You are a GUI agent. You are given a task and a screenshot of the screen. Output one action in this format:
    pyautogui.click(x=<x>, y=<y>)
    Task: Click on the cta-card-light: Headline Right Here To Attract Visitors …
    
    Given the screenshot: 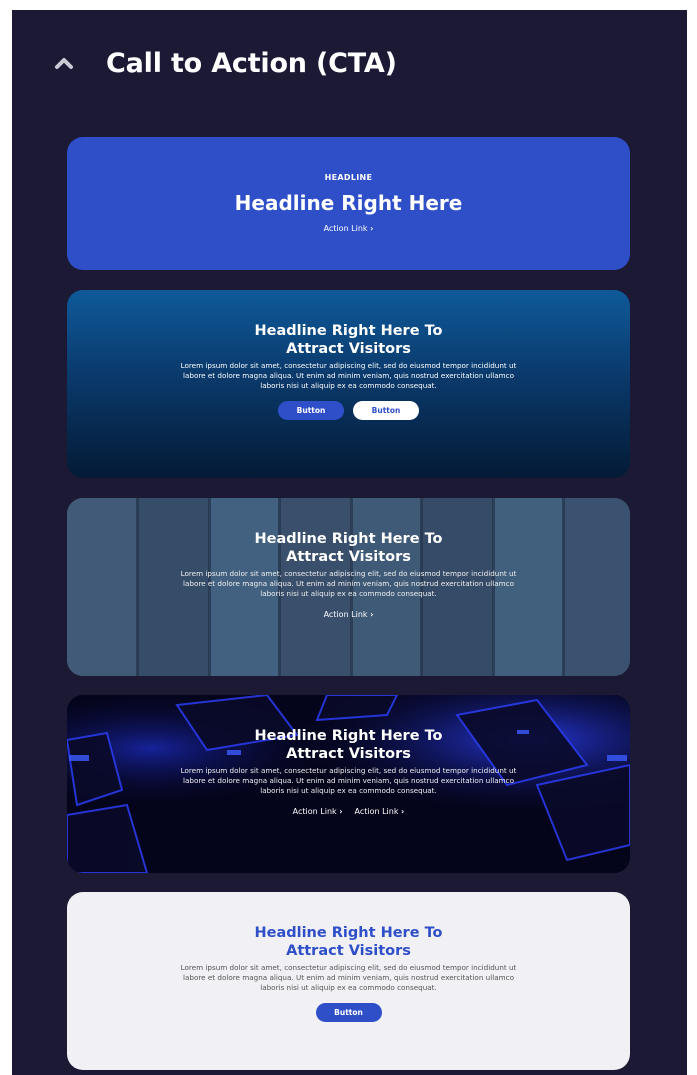 What is the action you would take?
    pyautogui.click(x=348, y=981)
    